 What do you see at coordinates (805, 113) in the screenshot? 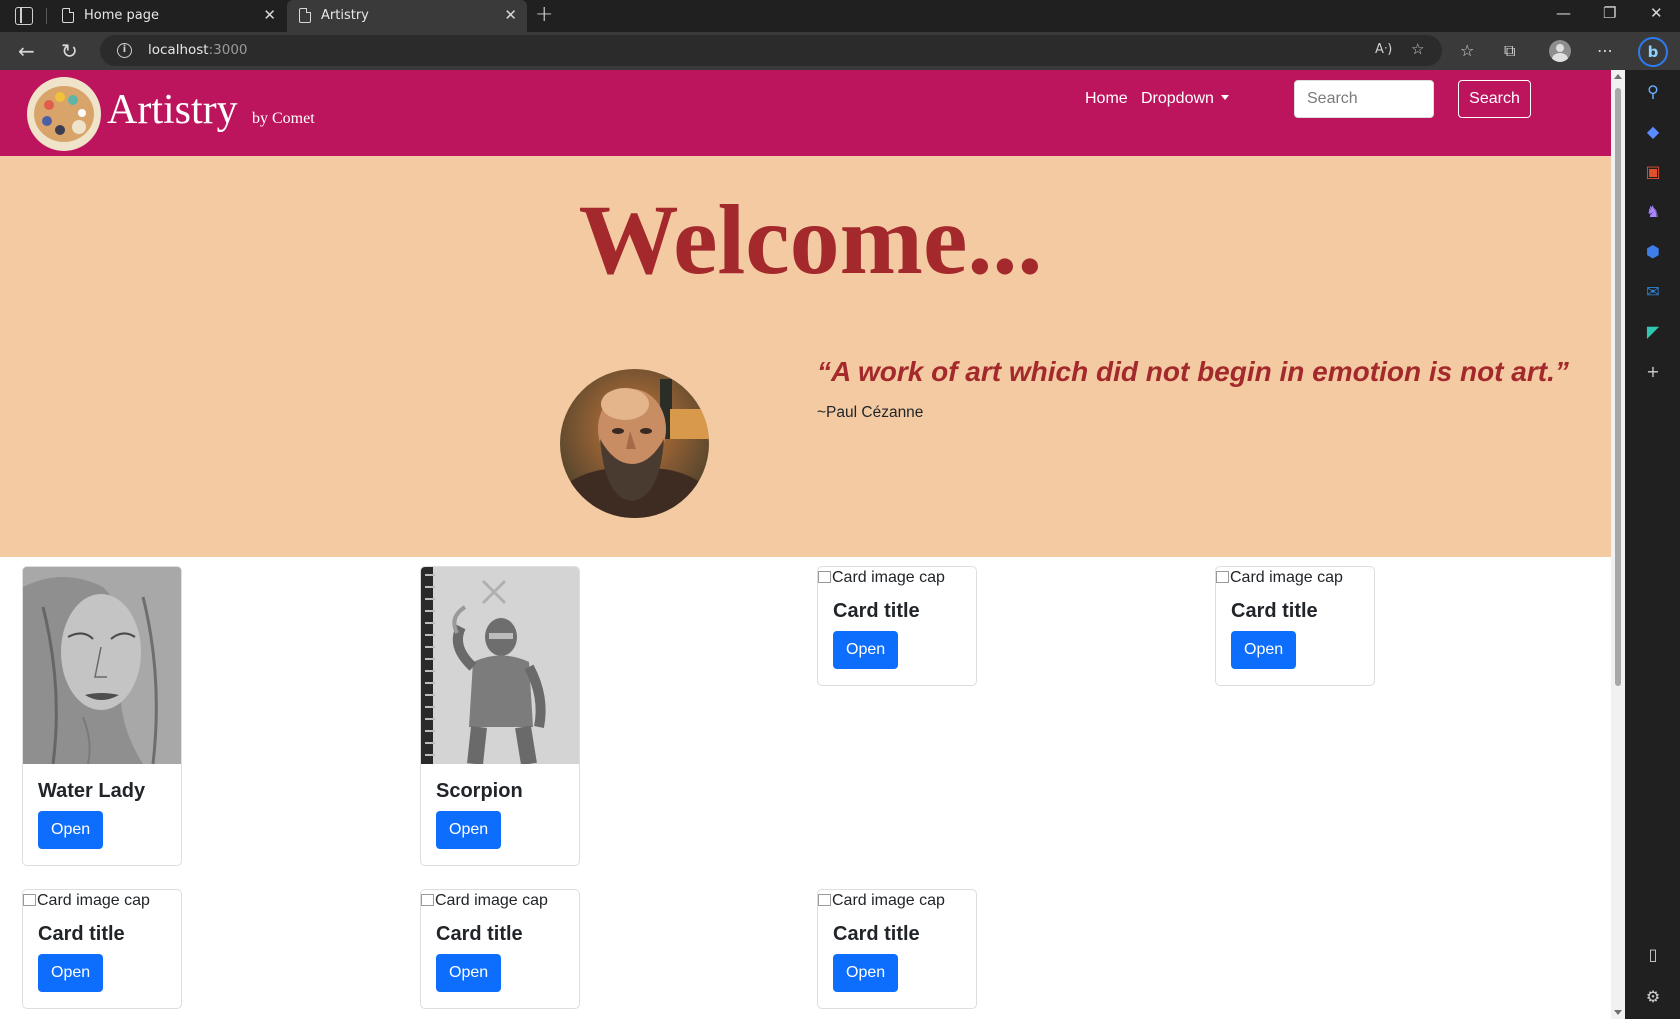
I see `site-navbar: Artistry by Comet Home Dropdown Search` at bounding box center [805, 113].